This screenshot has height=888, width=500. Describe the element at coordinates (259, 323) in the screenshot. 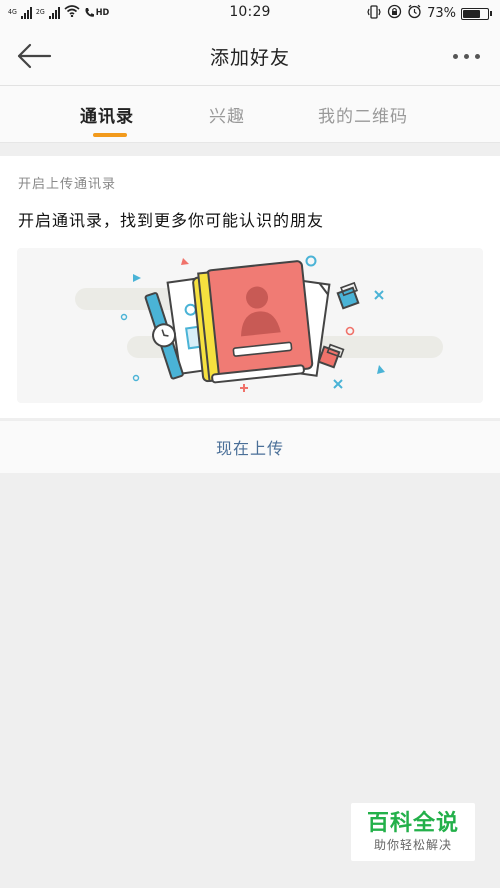

I see `address-book-illustration` at that location.